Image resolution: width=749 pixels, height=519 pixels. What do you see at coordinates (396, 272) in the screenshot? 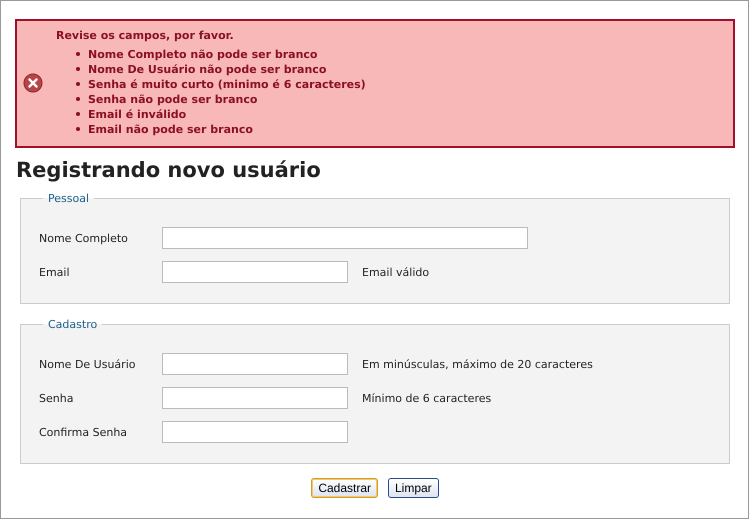
I see `field-hint: Email válido` at bounding box center [396, 272].